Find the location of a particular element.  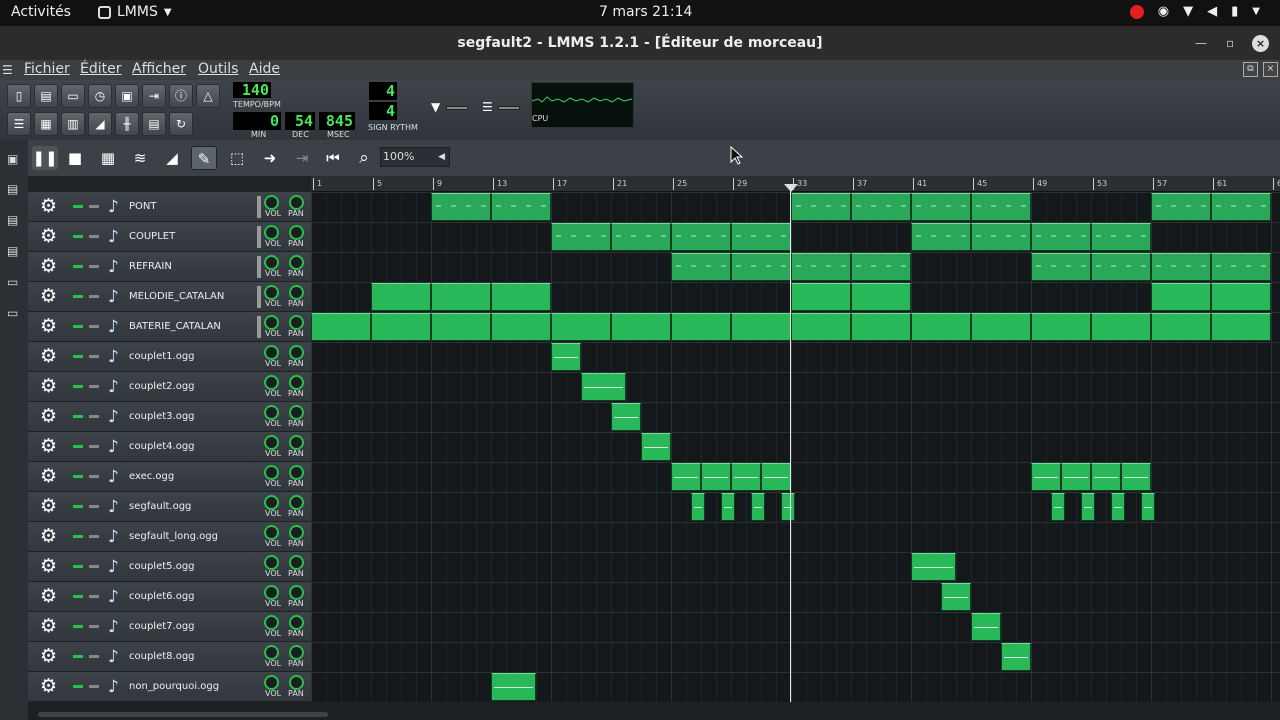

activities-button: Activités is located at coordinates (41, 12).